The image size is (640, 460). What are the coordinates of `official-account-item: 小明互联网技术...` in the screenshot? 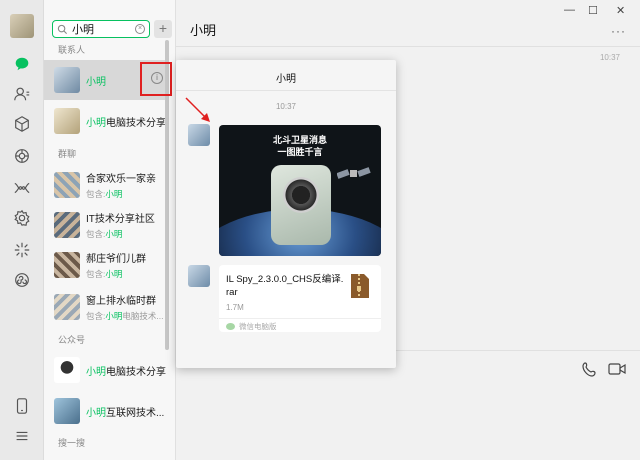 It's located at (107, 411).